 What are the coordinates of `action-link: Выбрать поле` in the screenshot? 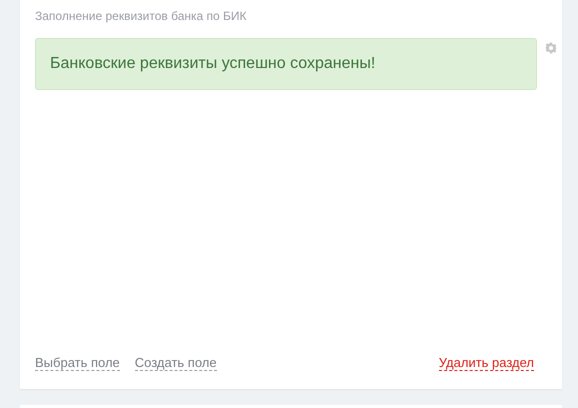 It's located at (77, 363).